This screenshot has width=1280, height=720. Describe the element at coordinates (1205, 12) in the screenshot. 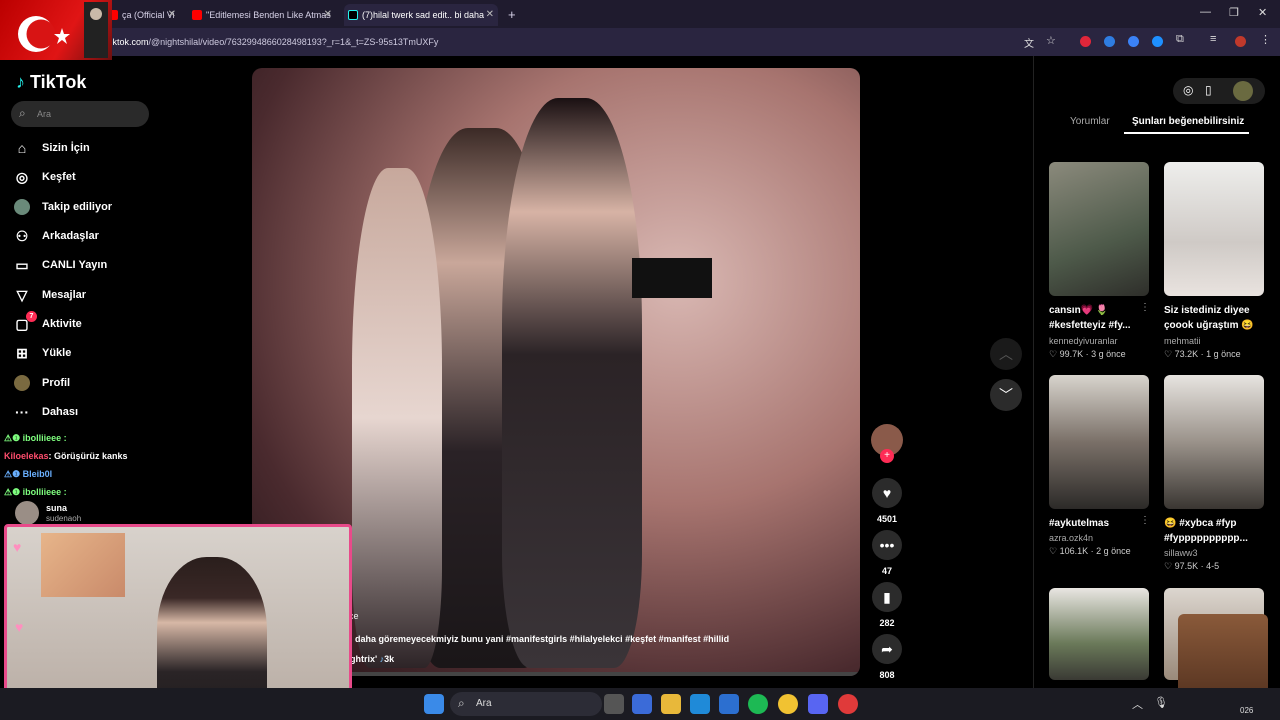

I see `minimize-icon: —` at that location.